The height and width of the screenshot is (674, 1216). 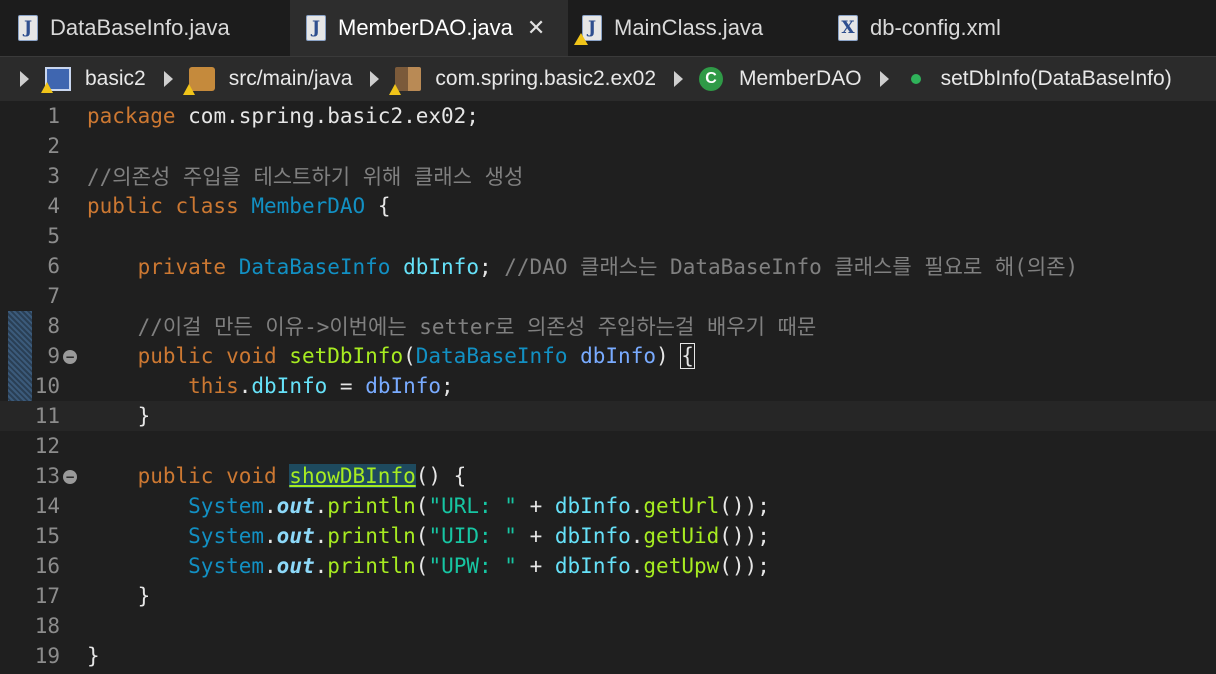 What do you see at coordinates (346, 386) in the screenshot?
I see `code-token: =` at bounding box center [346, 386].